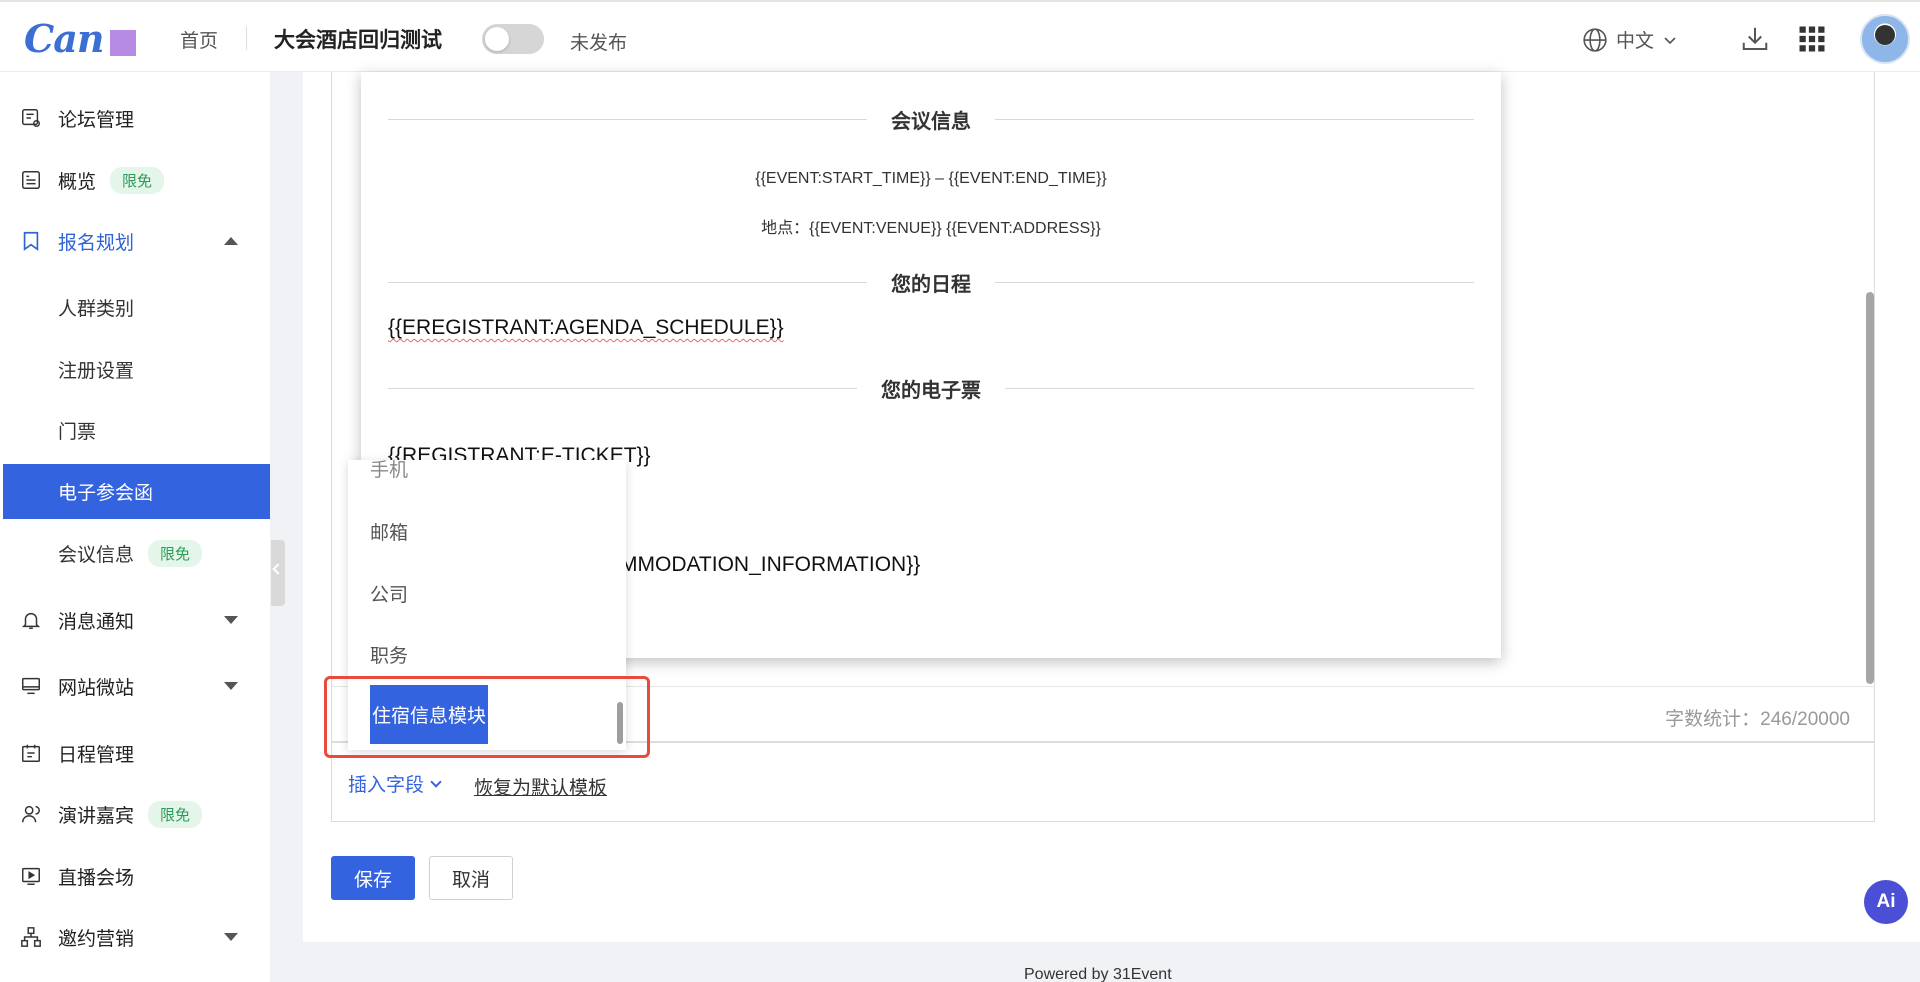  I want to click on toggle-knob, so click(497, 39).